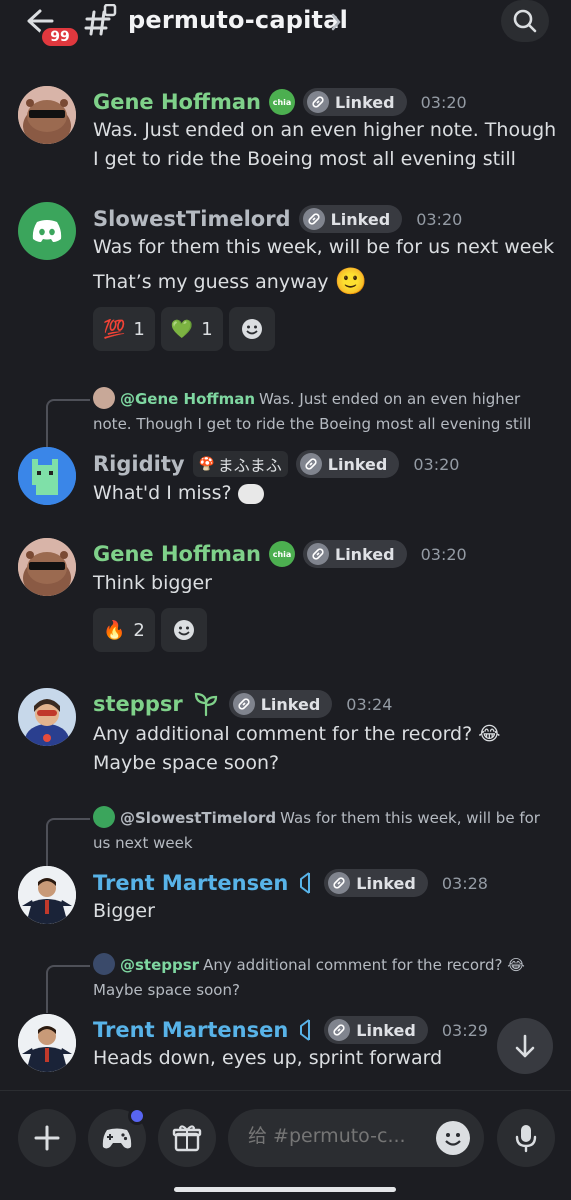 This screenshot has height=1200, width=571. I want to click on search-button, so click(525, 21).